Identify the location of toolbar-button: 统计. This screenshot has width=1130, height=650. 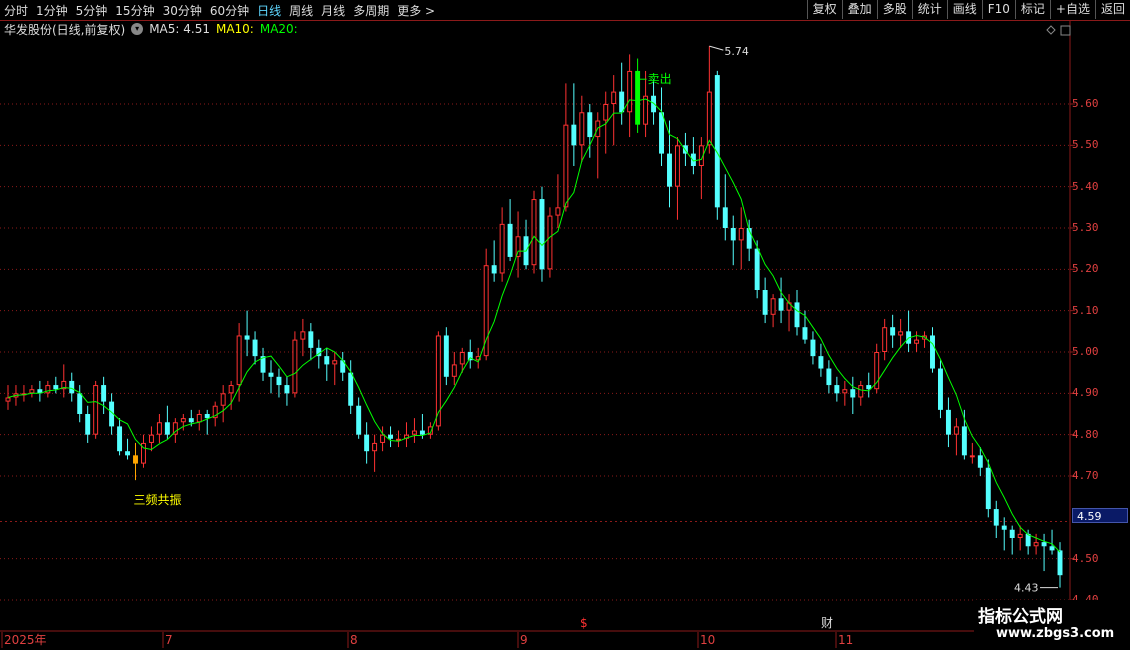
(929, 9).